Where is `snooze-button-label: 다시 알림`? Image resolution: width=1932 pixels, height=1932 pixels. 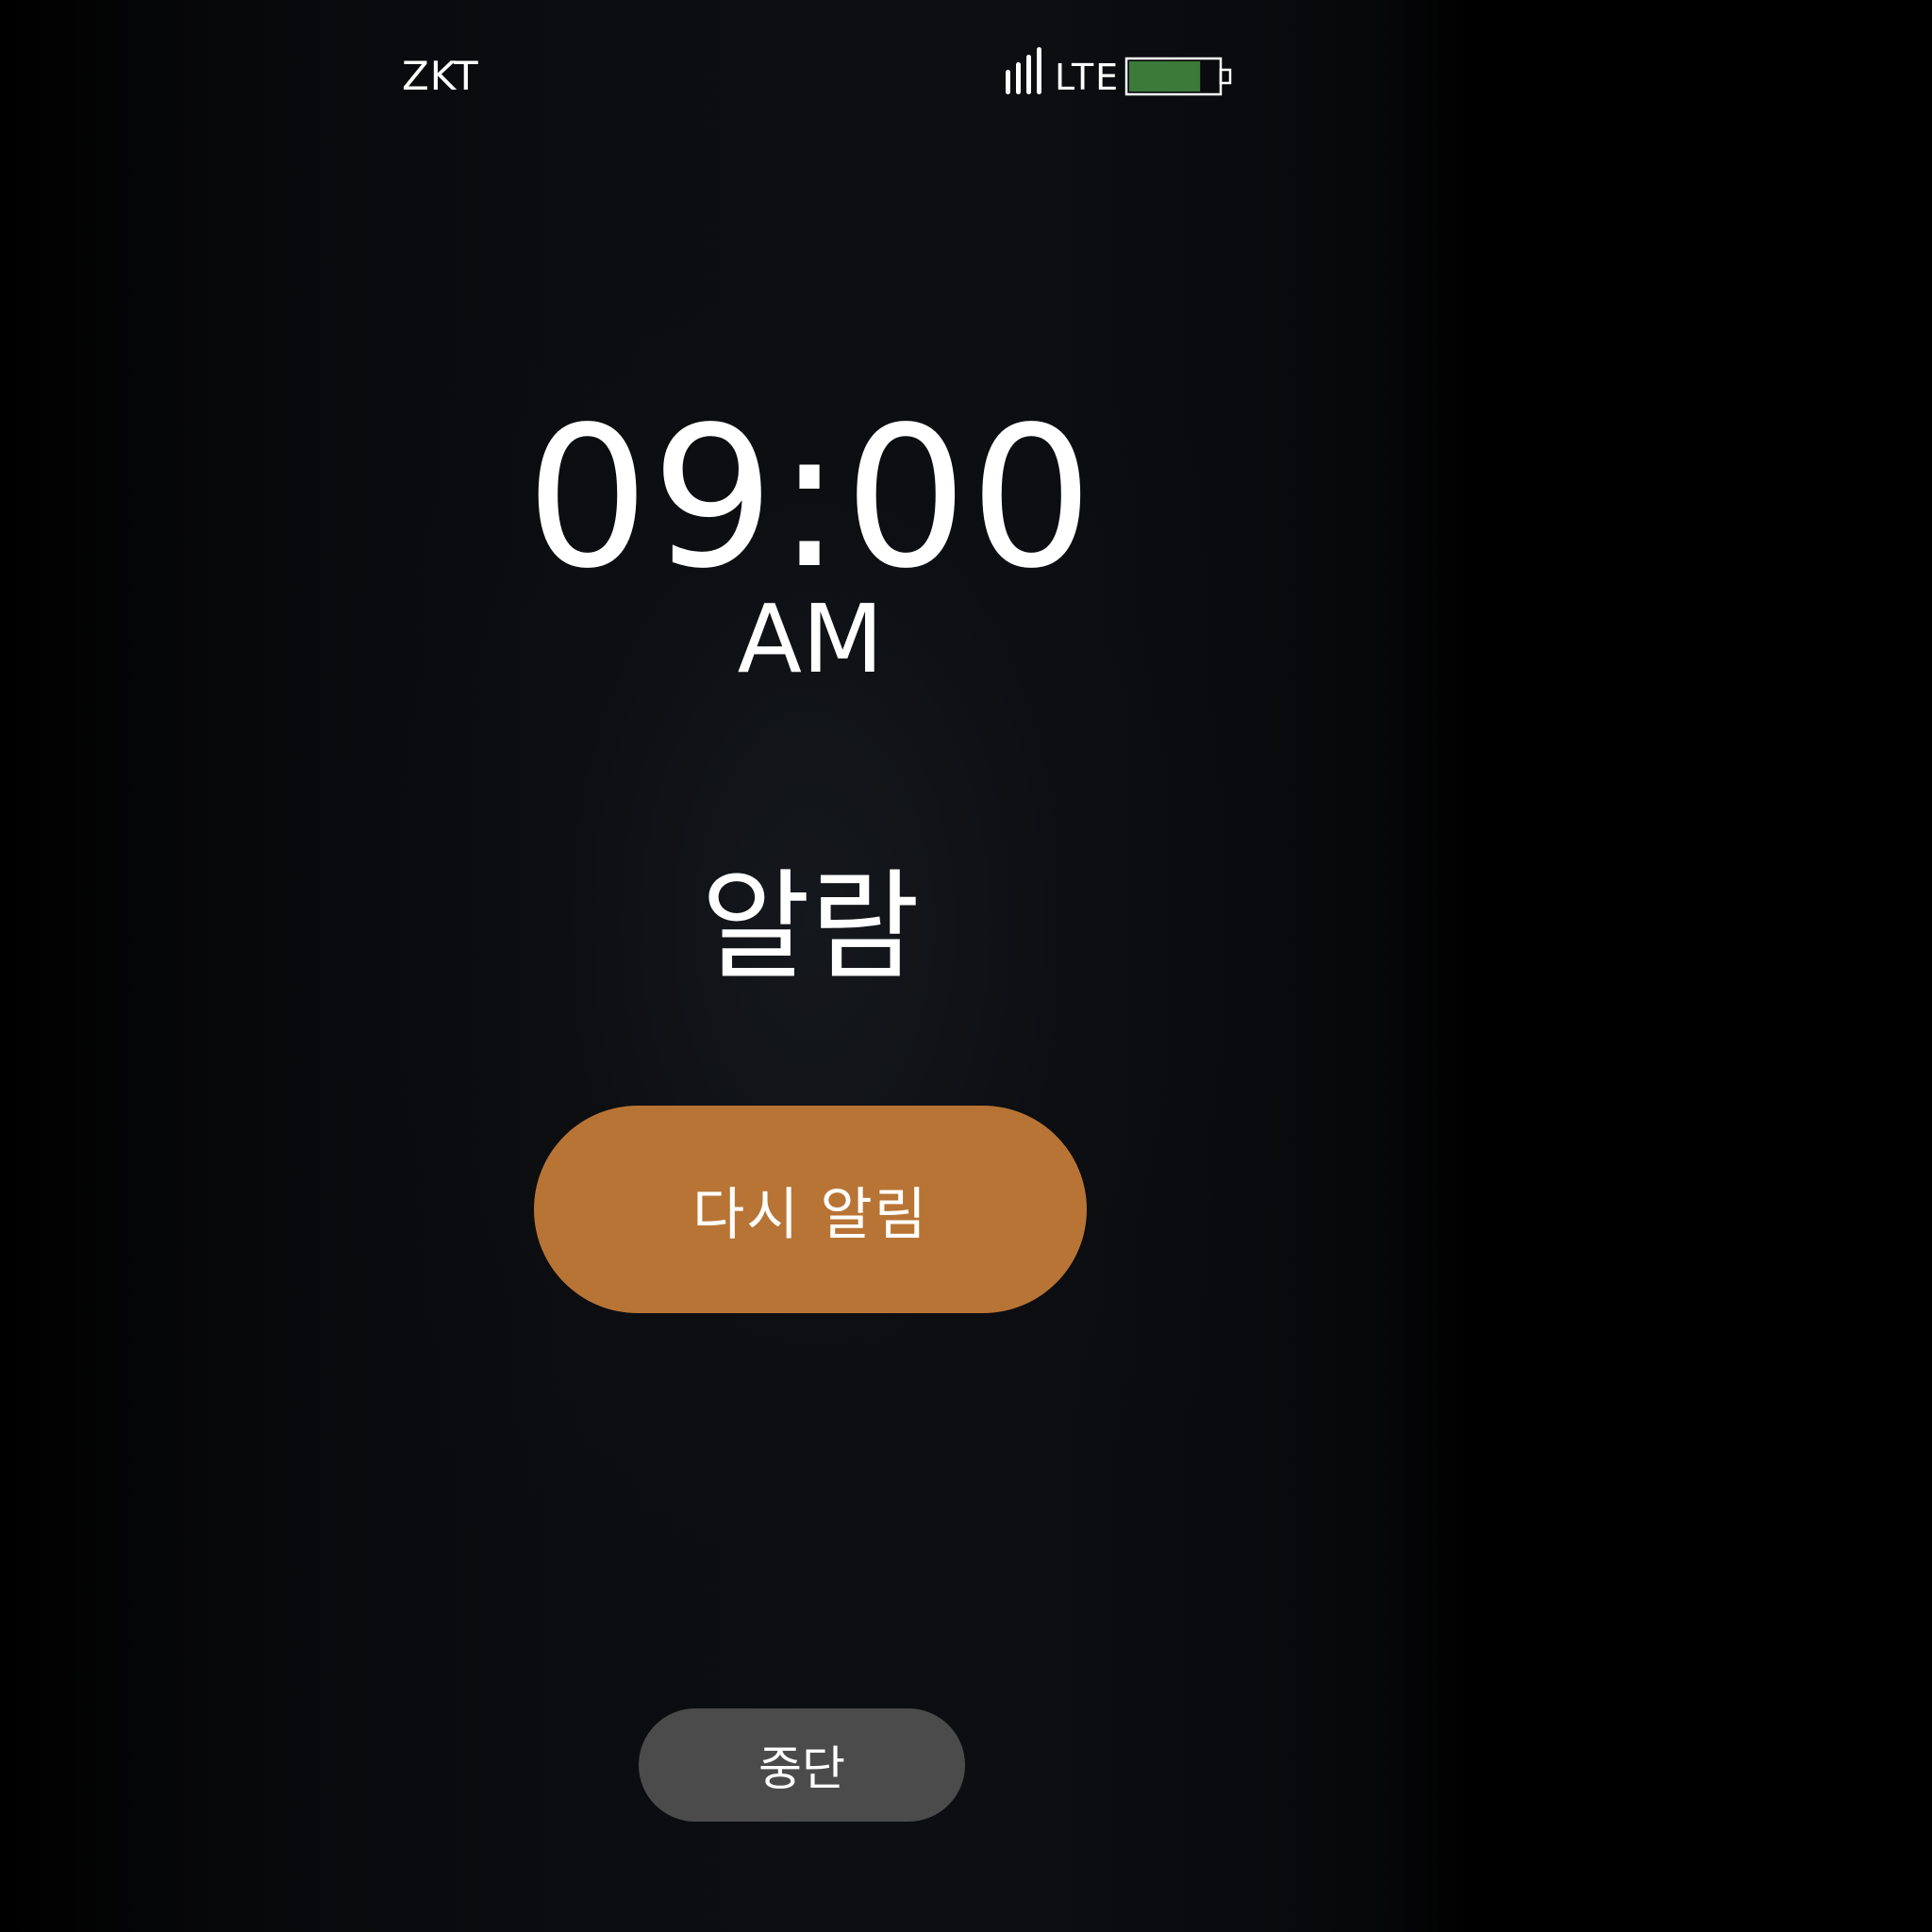
snooze-button-label: 다시 알림 is located at coordinates (810, 1214).